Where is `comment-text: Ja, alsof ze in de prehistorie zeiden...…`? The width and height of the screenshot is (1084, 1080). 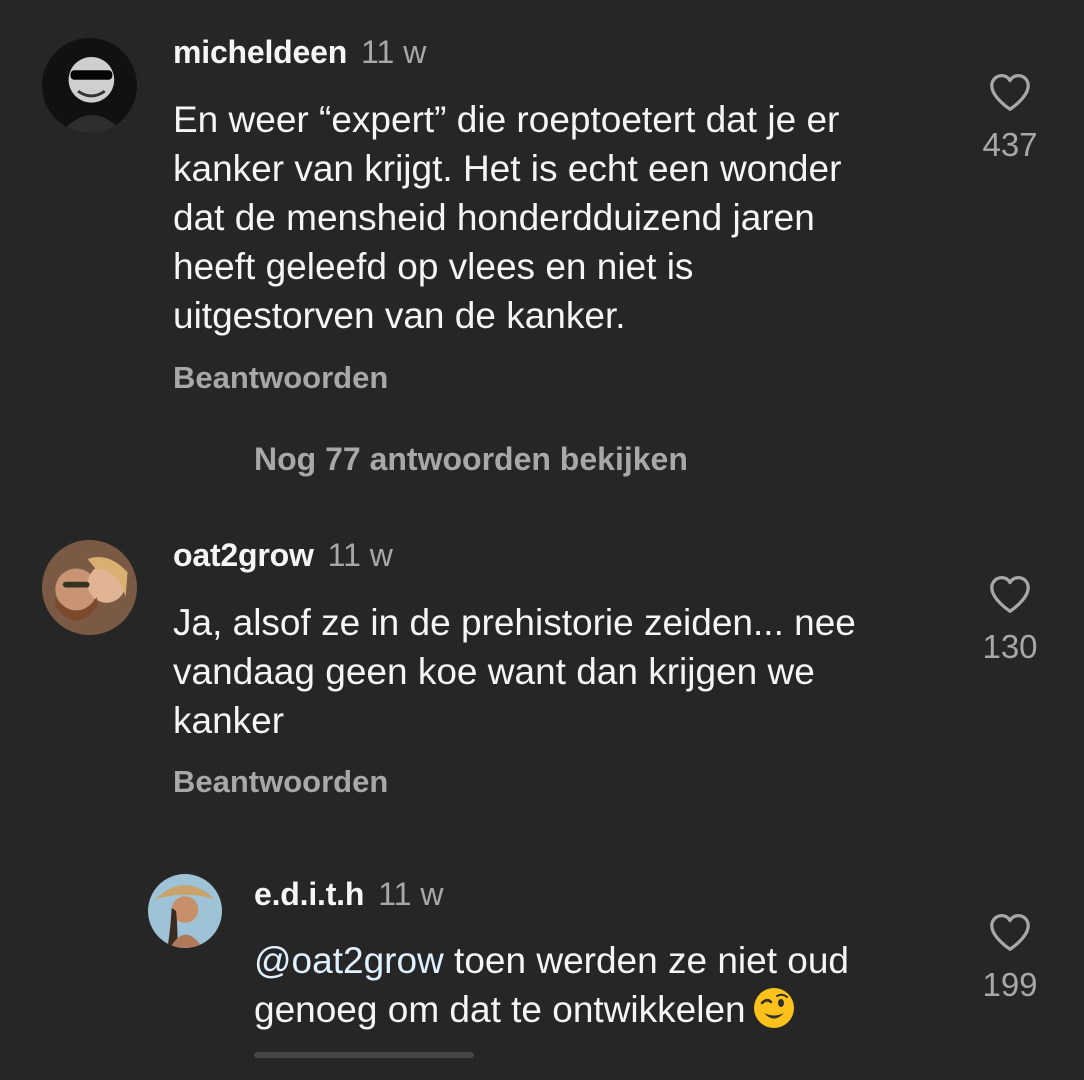
comment-text: Ja, alsof ze in de prehistorie zeiden...… is located at coordinates (514, 671).